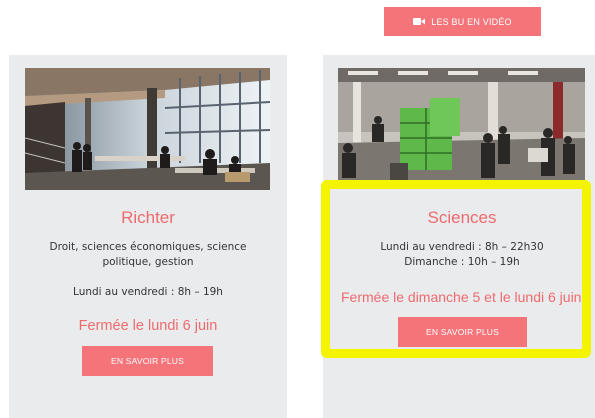 The image size is (595, 418). Describe the element at coordinates (419, 21) in the screenshot. I see `video-camera-icon` at that location.